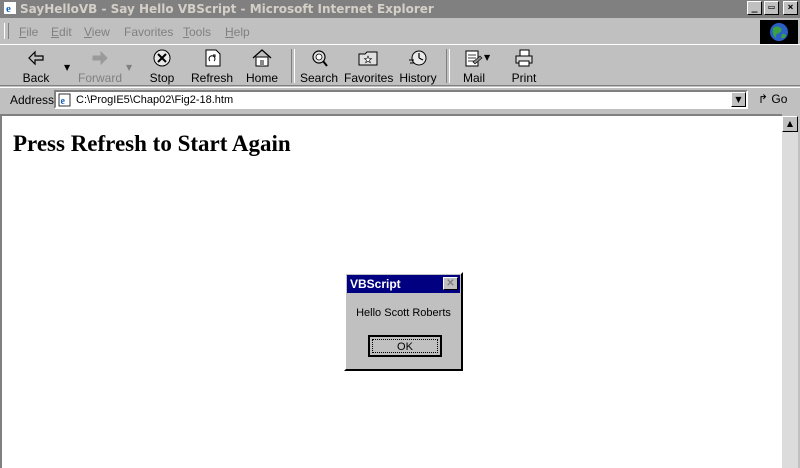  What do you see at coordinates (155, 100) in the screenshot?
I see `address-value: C:\ProgIE5\Chap02\Fig2-18.htm` at bounding box center [155, 100].